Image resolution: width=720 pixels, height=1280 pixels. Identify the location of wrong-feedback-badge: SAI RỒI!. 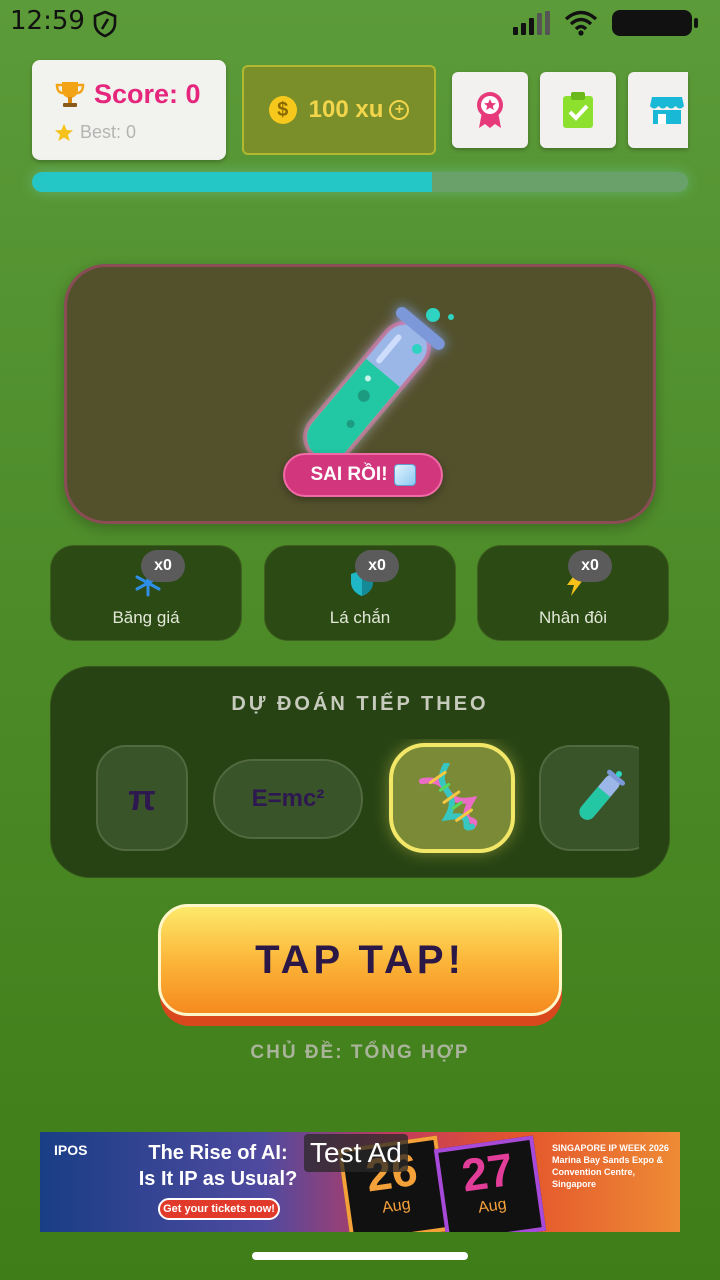
(363, 475).